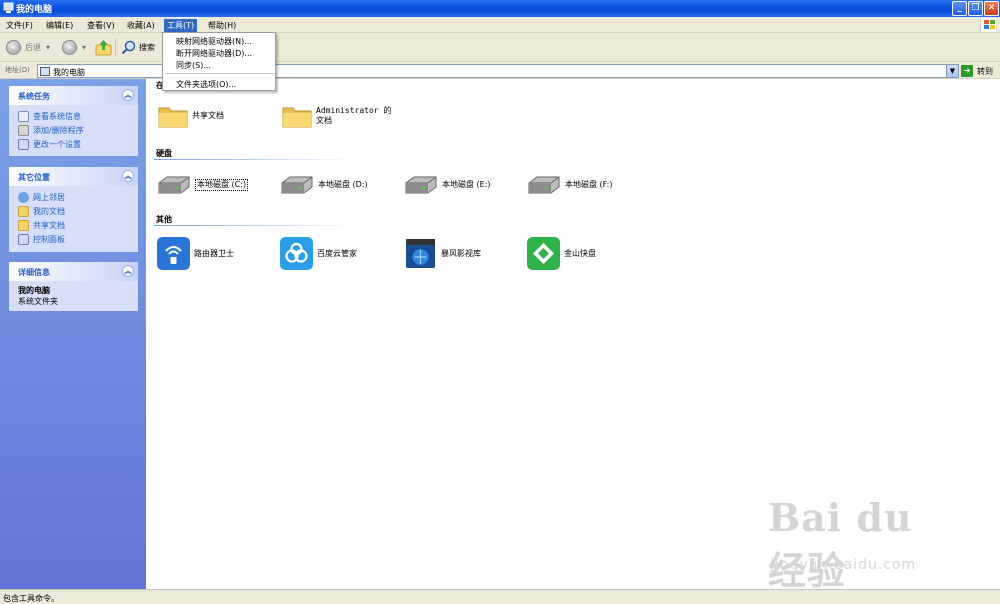 This screenshot has width=1000, height=604. What do you see at coordinates (191, 115) in the screenshot?
I see `folder-shared-documents: 共享文档` at bounding box center [191, 115].